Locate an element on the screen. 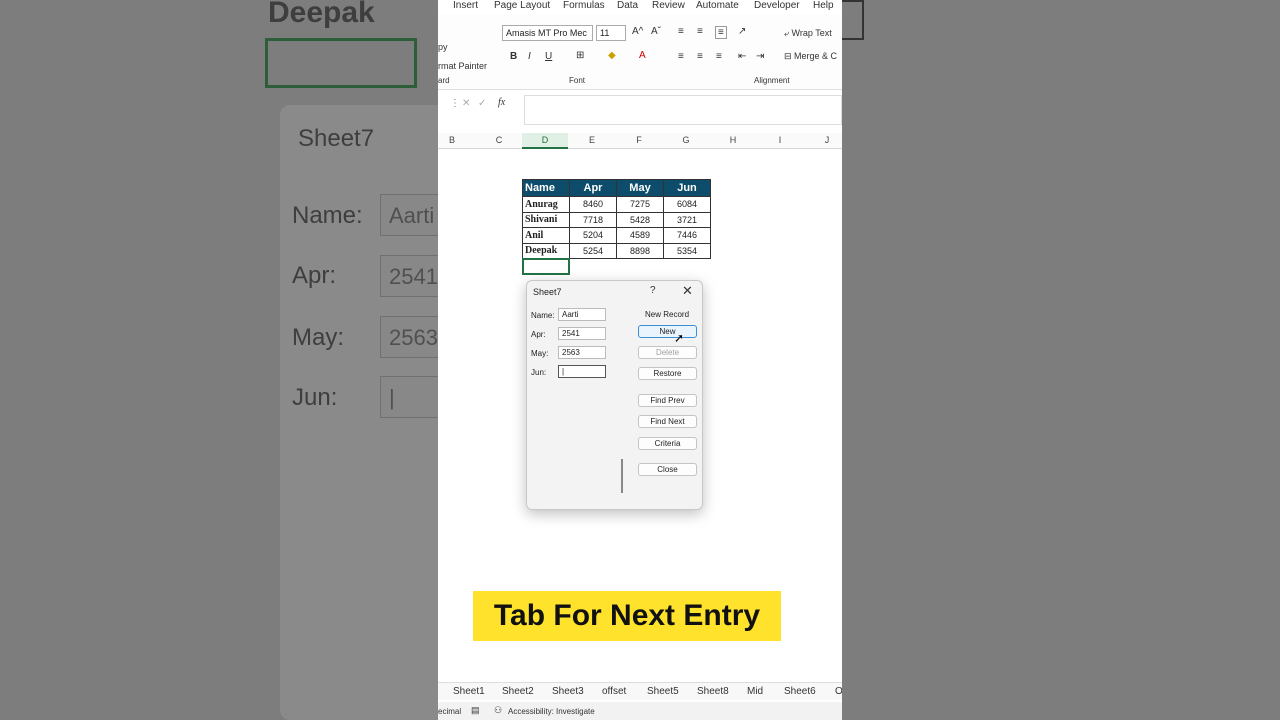 Image resolution: width=1280 pixels, height=720 pixels. cancel-icon: ✕ is located at coordinates (466, 103).